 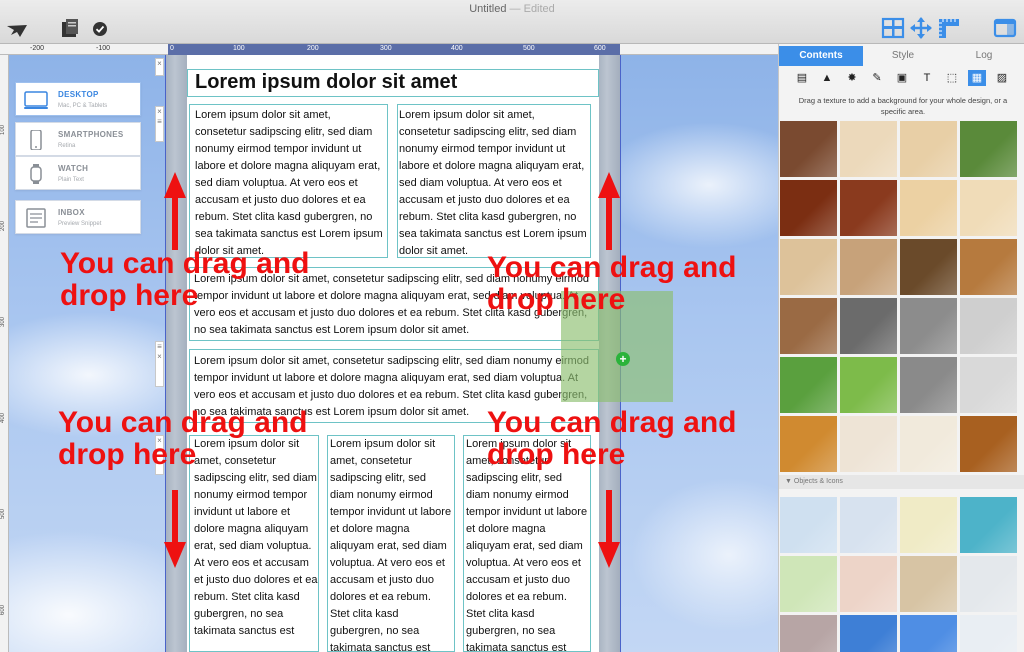 I want to click on brush-icon: ✎, so click(x=877, y=78).